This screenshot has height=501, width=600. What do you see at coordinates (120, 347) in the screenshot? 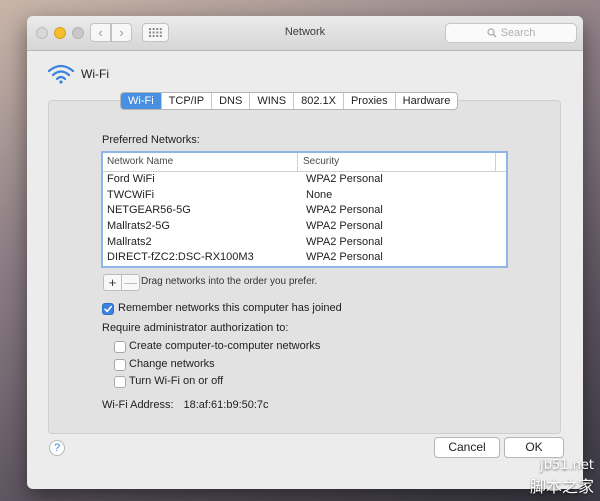
I see `create-c2c-checkbox` at bounding box center [120, 347].